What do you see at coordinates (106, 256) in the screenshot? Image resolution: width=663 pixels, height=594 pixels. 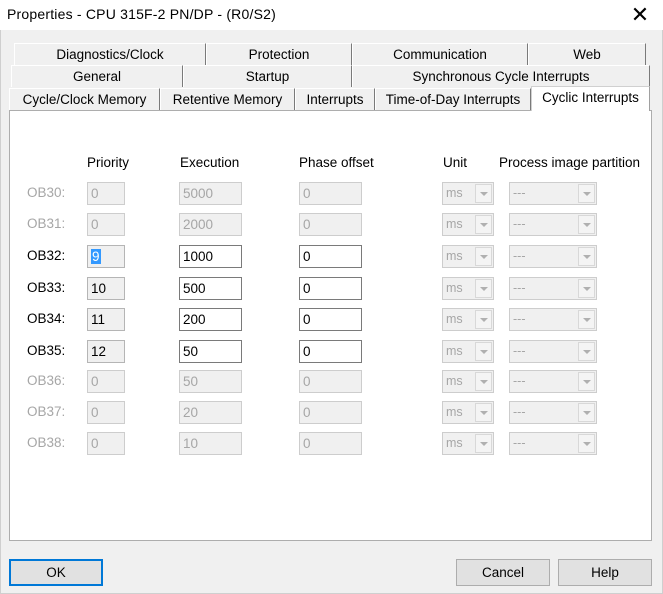 I see `priority-field: 9` at bounding box center [106, 256].